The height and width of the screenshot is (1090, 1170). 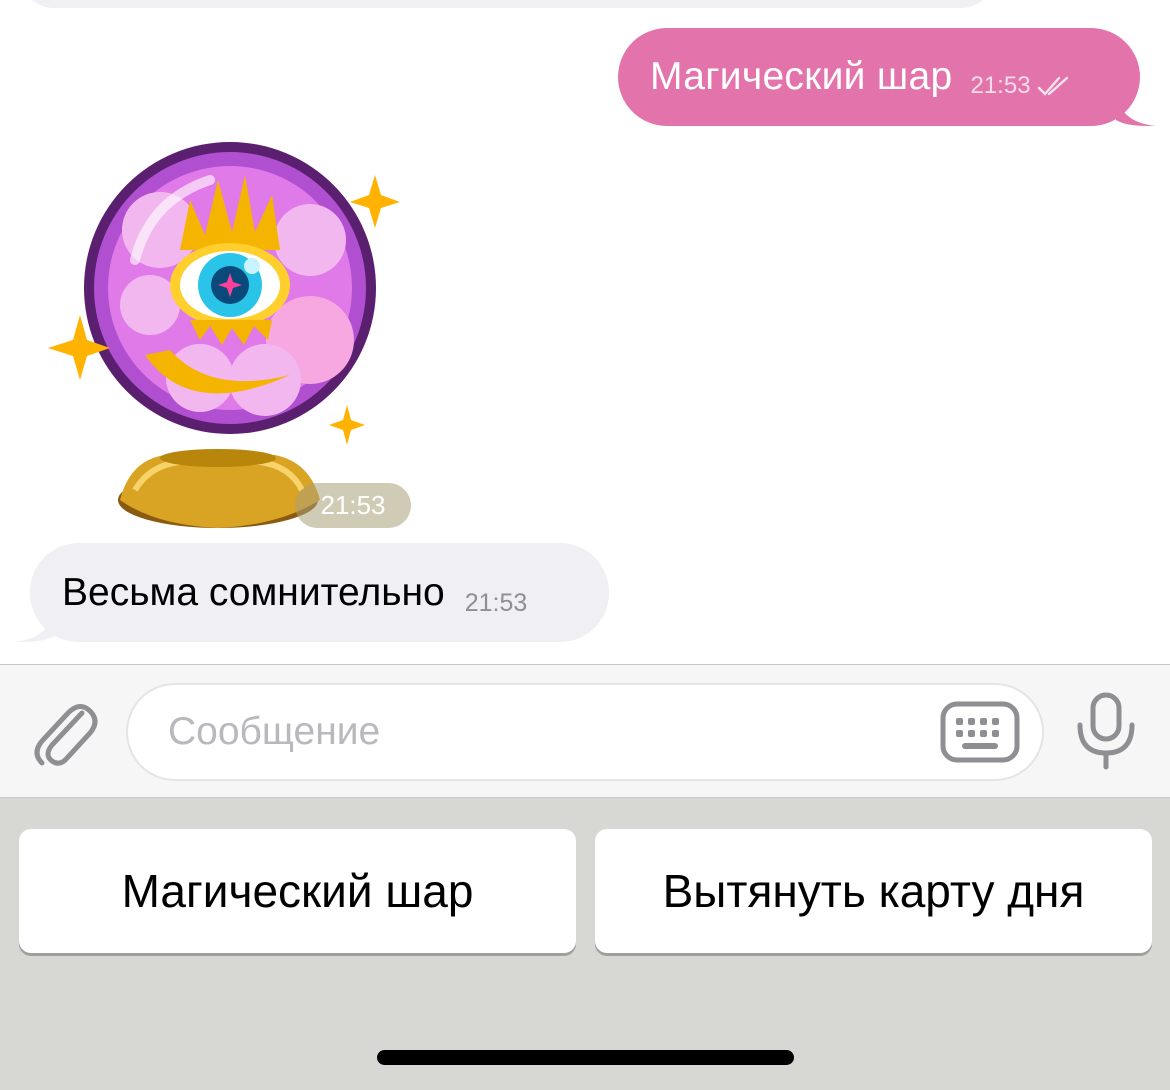 What do you see at coordinates (496, 603) in the screenshot?
I see `incoming-message-time: 21:53` at bounding box center [496, 603].